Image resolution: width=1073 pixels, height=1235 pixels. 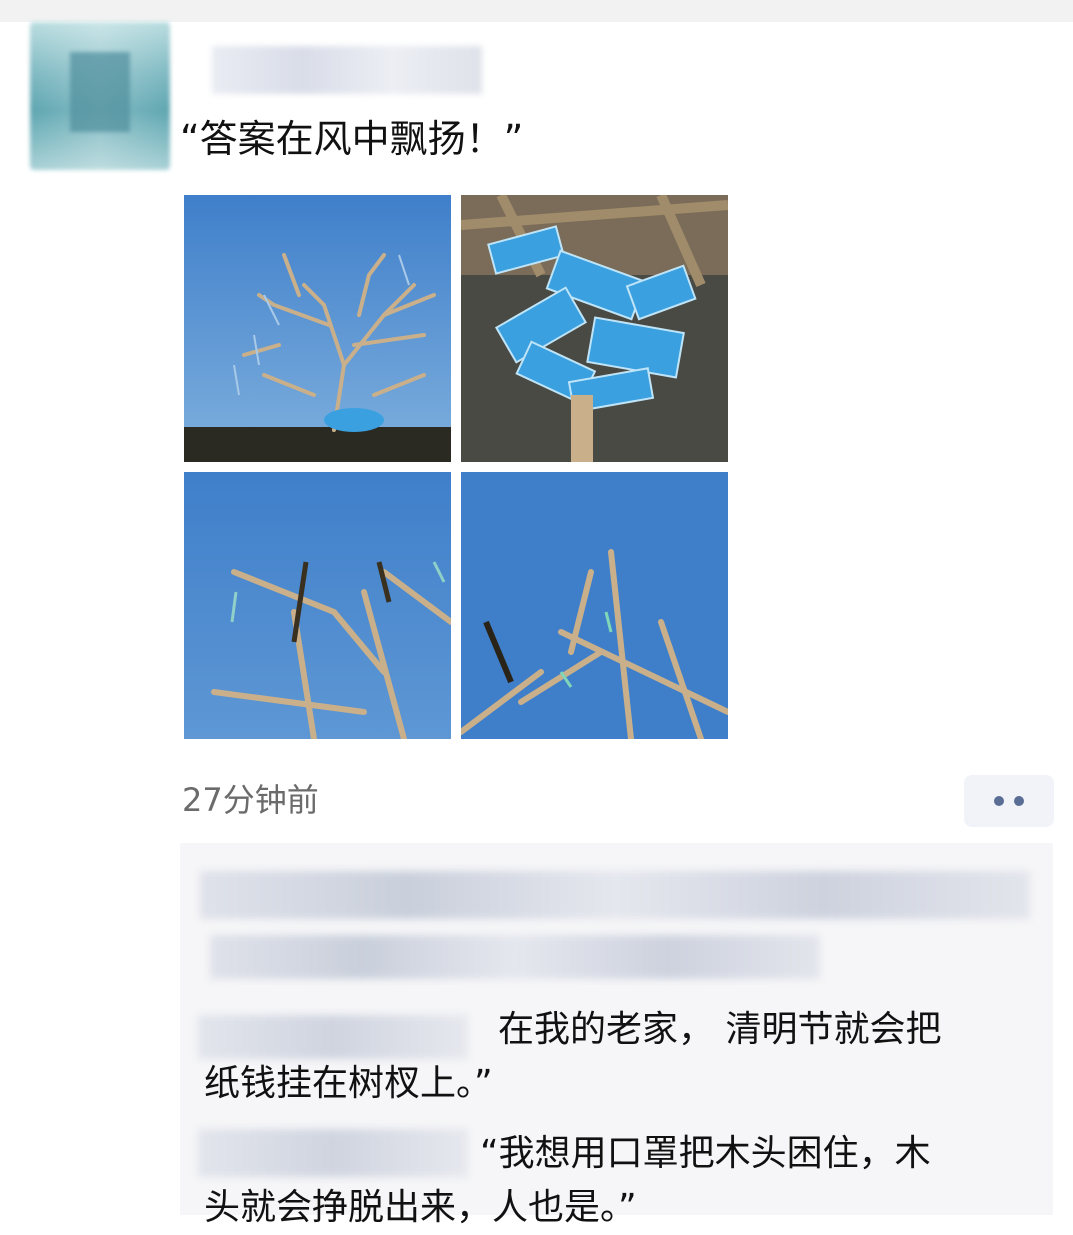 I want to click on post-timestamp: 27分钟前, so click(x=250, y=800).